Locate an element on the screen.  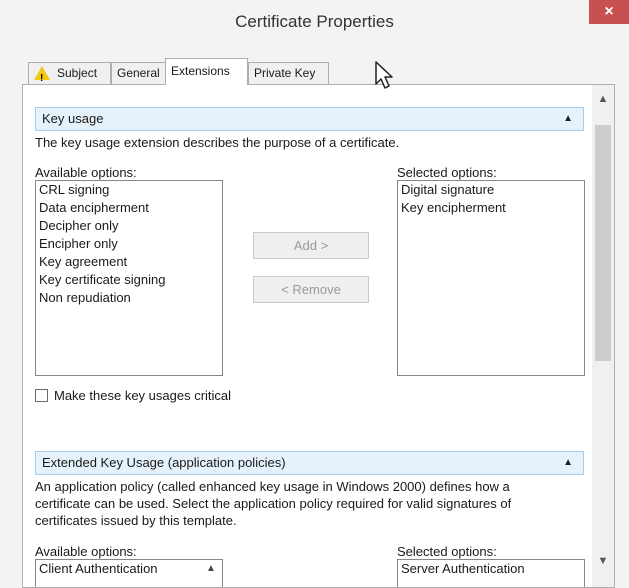
tab-subject: Subject is located at coordinates (69, 75).